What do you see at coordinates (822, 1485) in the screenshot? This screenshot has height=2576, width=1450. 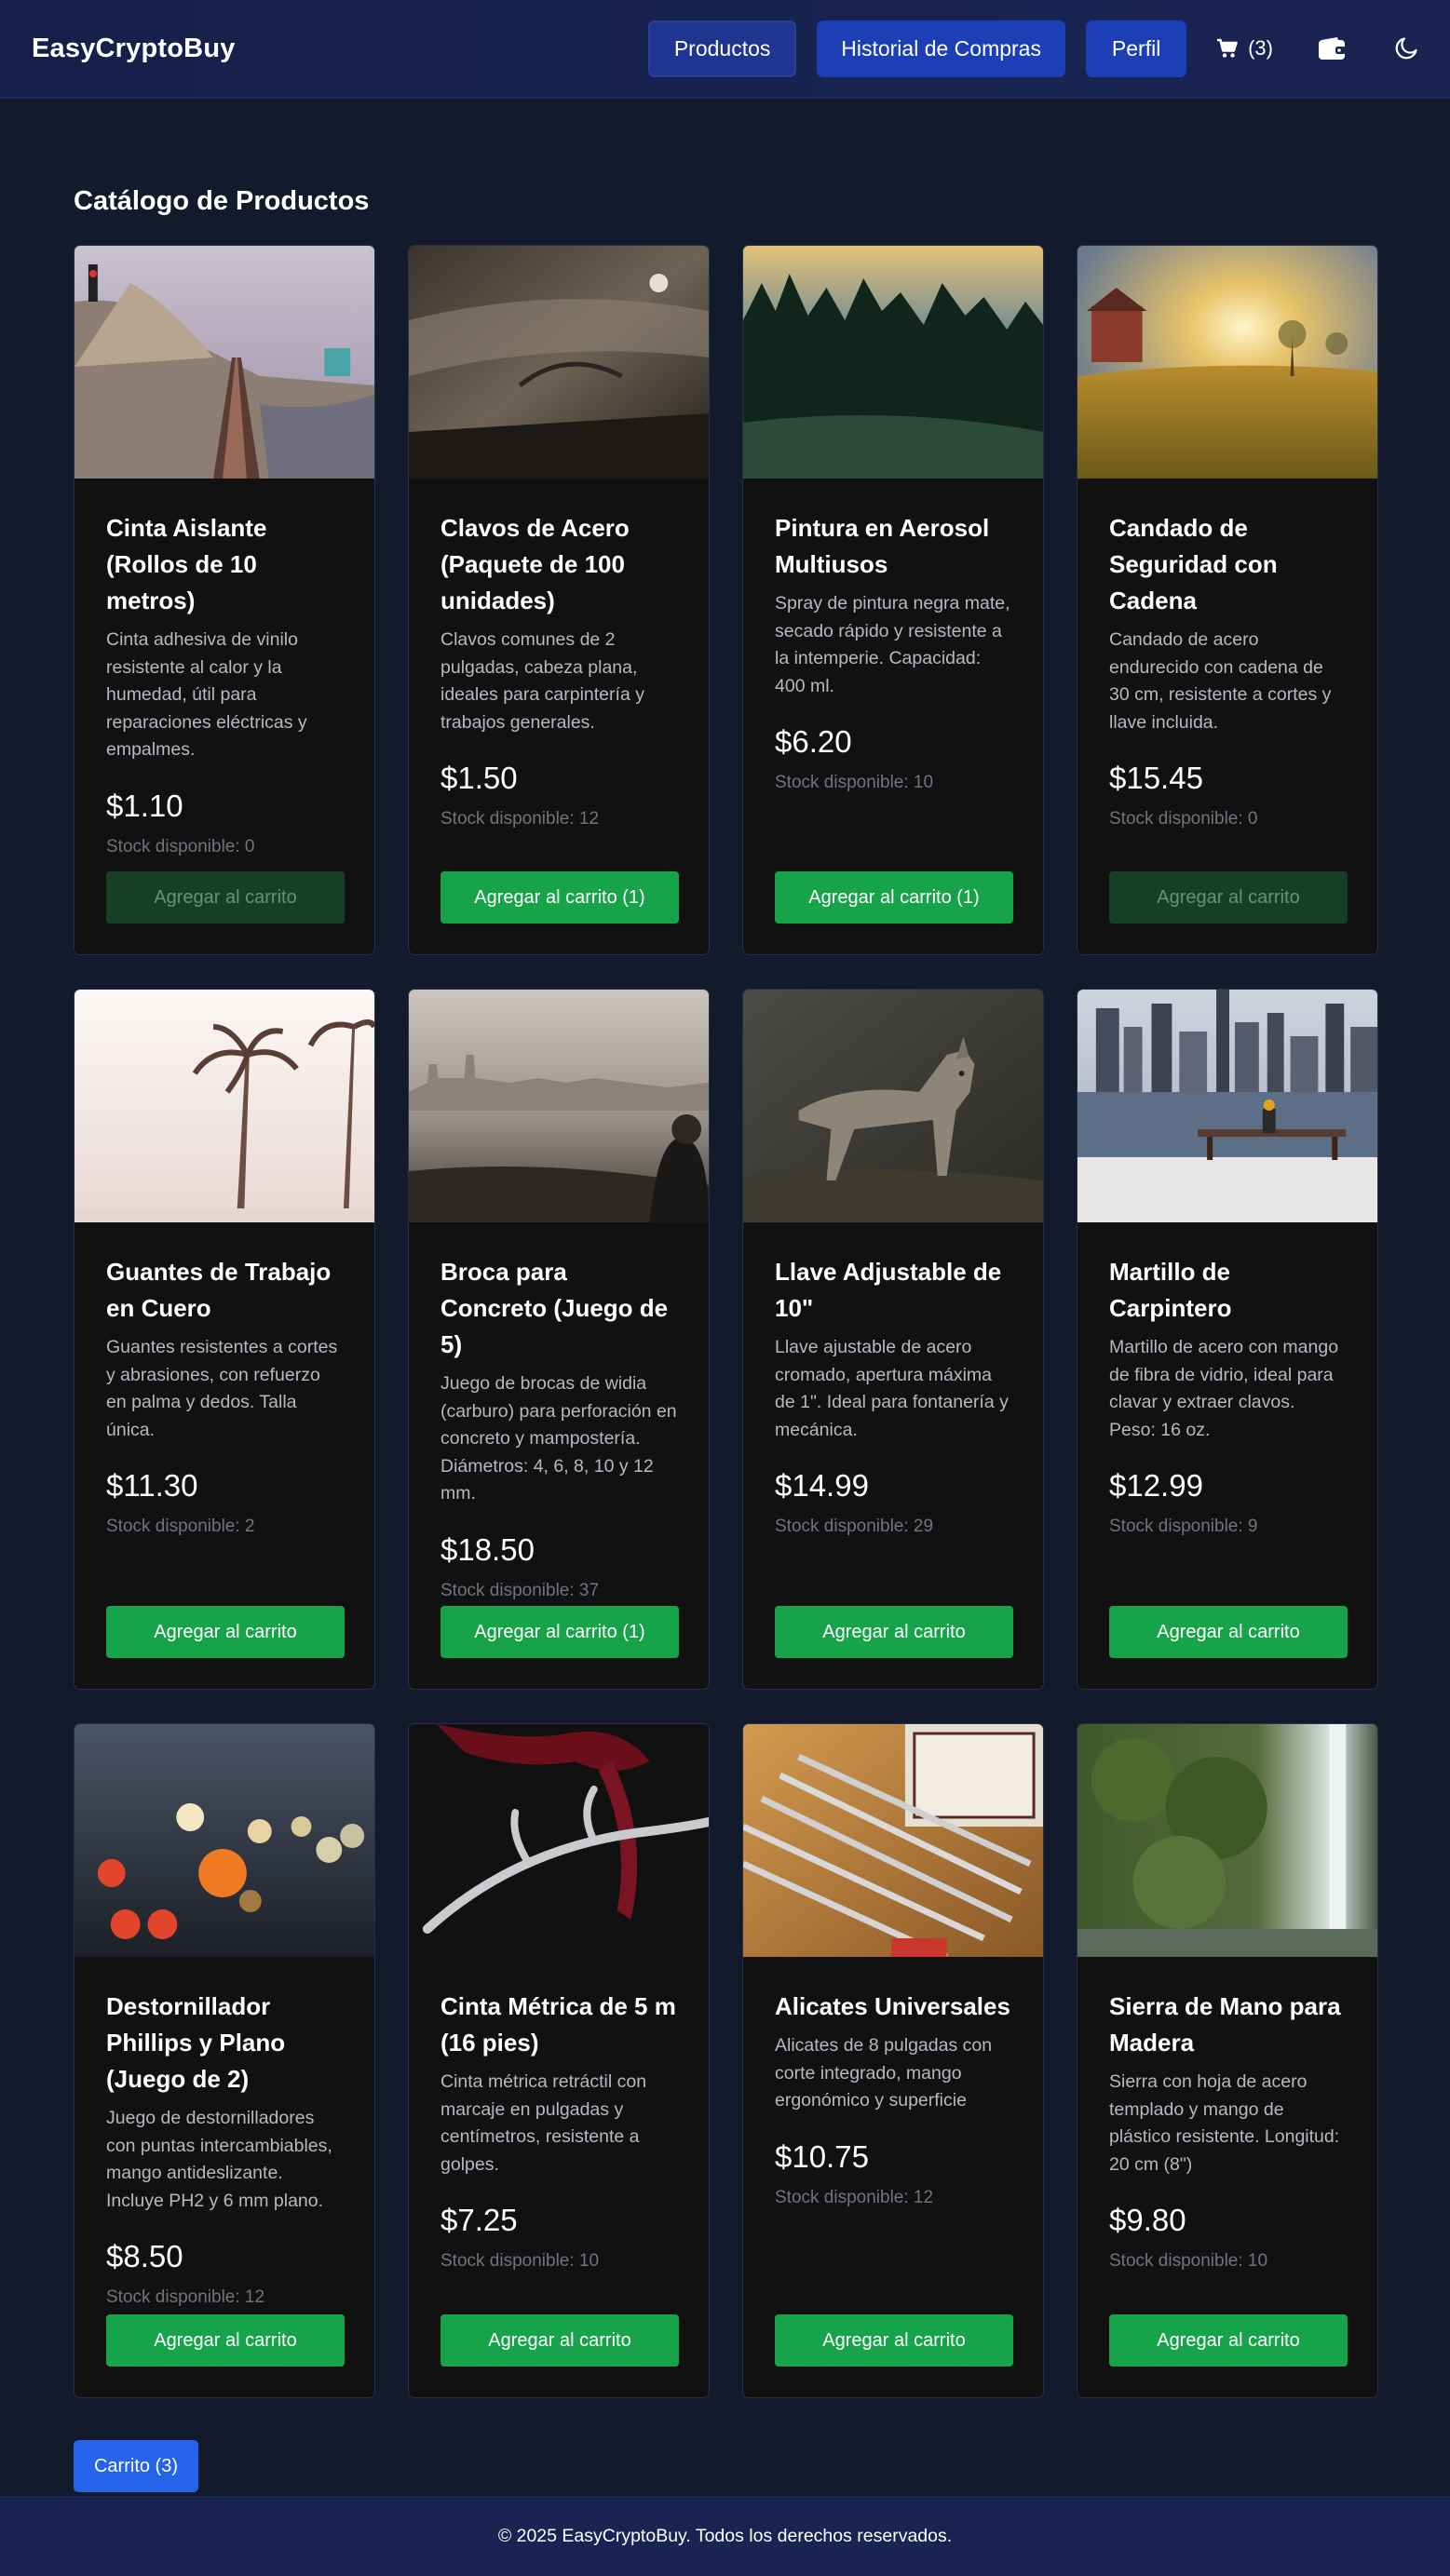 I see `product-price: $14.99` at bounding box center [822, 1485].